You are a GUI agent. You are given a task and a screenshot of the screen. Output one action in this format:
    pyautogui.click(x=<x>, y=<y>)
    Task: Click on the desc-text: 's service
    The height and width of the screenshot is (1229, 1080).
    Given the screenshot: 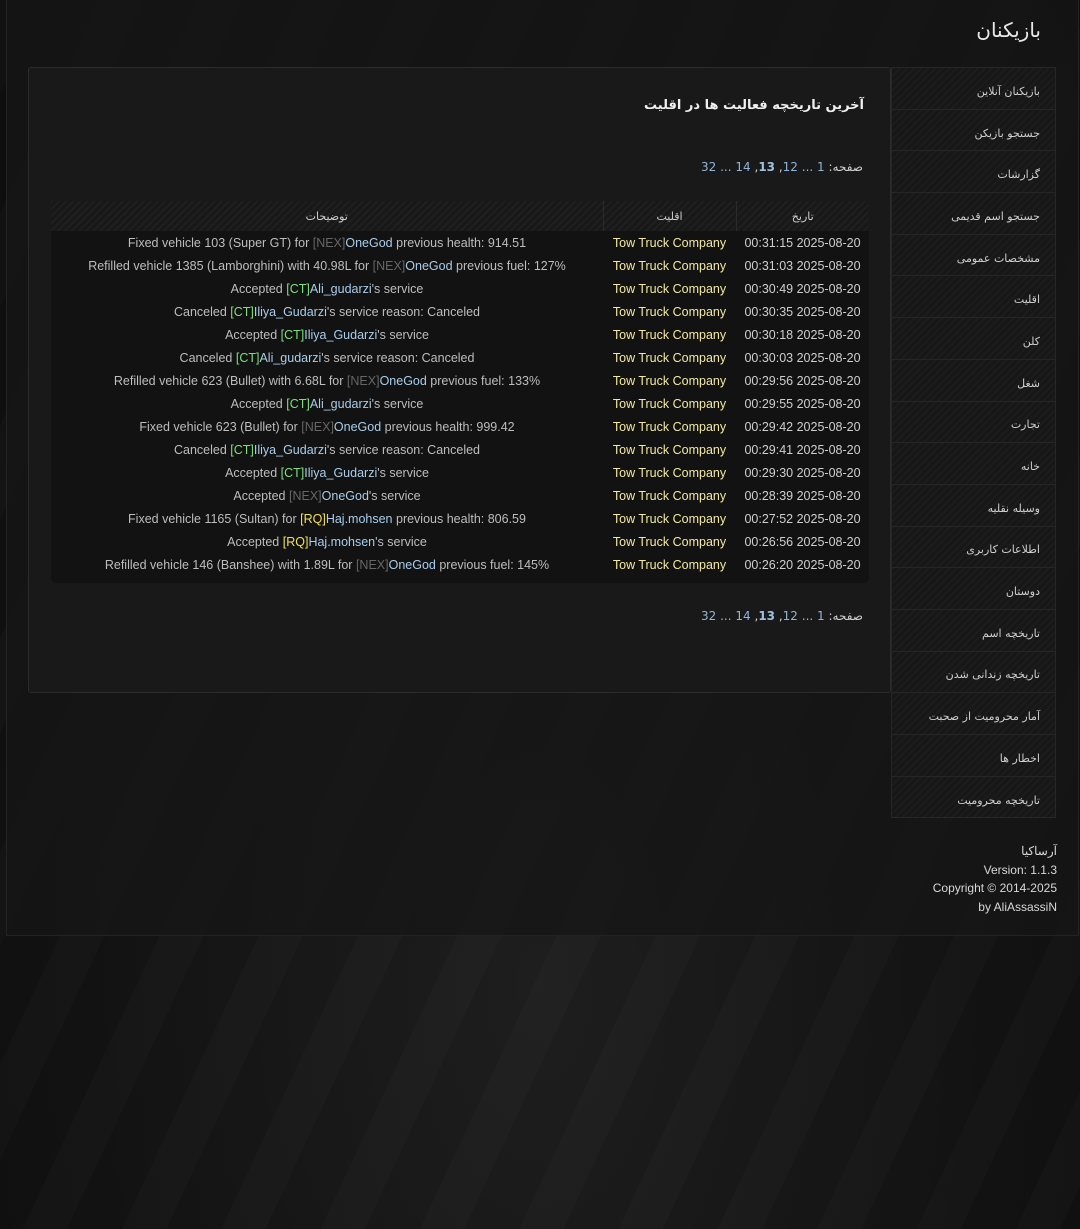 What is the action you would take?
    pyautogui.click(x=394, y=495)
    